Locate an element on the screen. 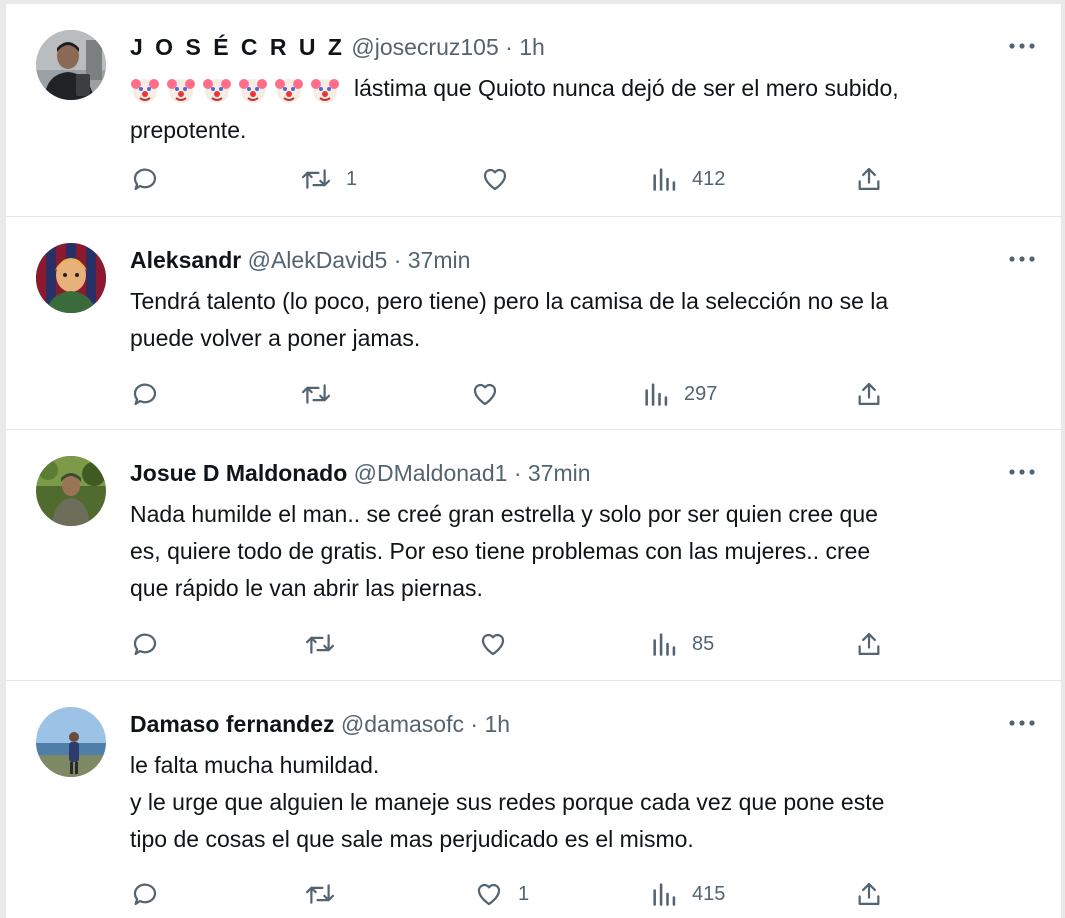  display-name: J O S É C R U Z is located at coordinates (237, 47).